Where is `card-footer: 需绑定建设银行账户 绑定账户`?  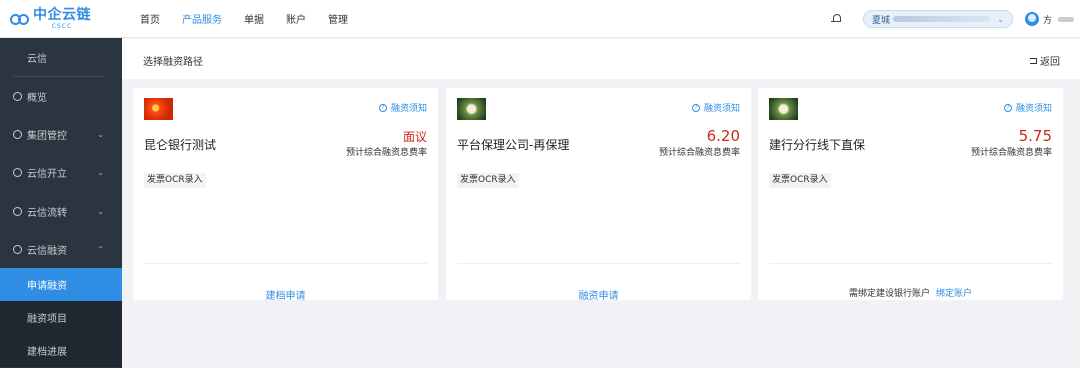
card-footer: 需绑定建设银行账户 绑定账户 is located at coordinates (910, 292).